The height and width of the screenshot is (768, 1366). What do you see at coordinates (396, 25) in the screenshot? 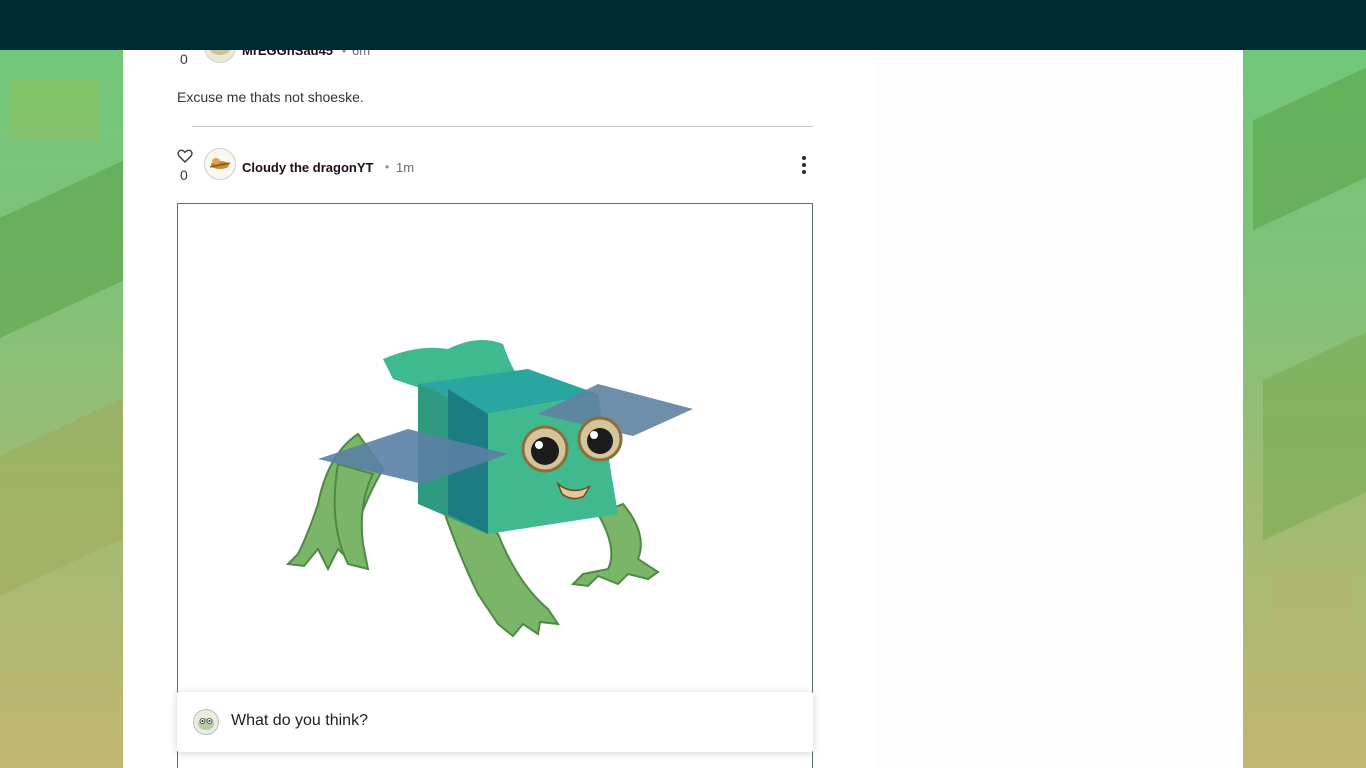
I see `nav-video: VIDEO` at bounding box center [396, 25].